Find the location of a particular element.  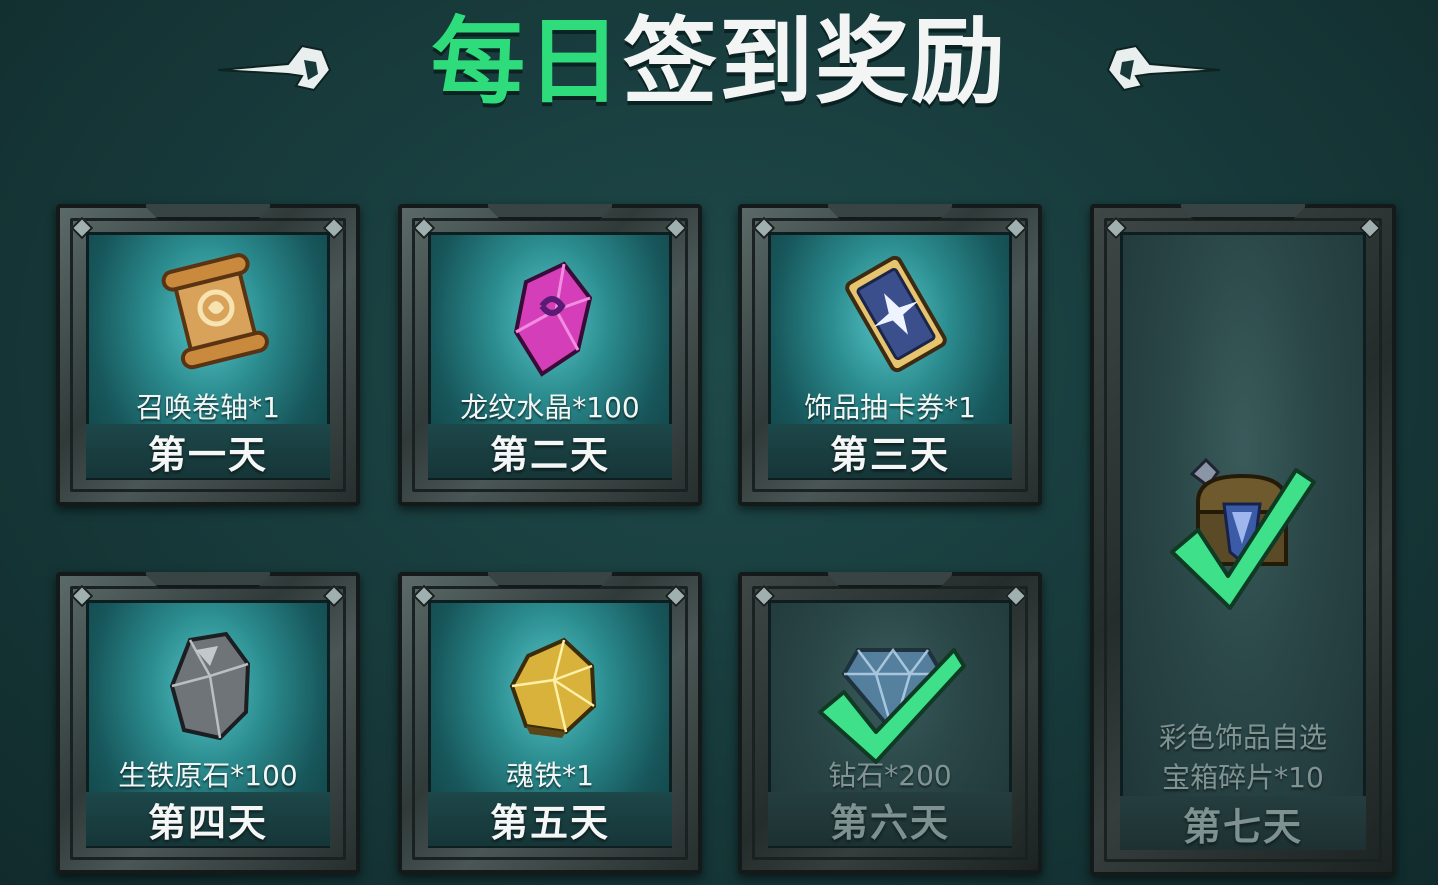

day-1-card: 召唤卷轴*1 第一天 is located at coordinates (208, 355).